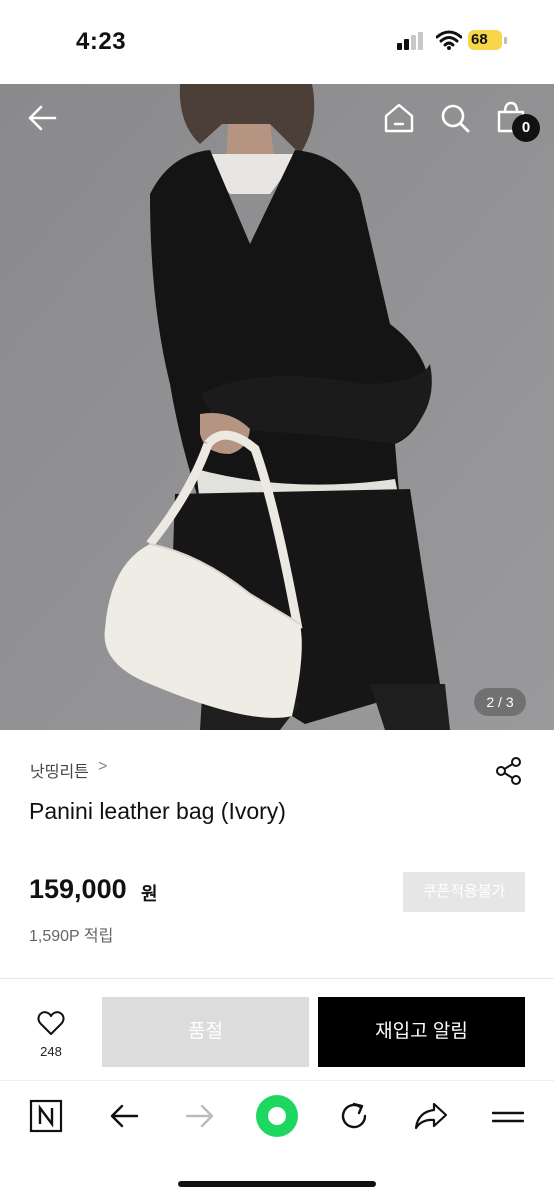 Image resolution: width=554 pixels, height=1201 pixels. What do you see at coordinates (277, 42) in the screenshot?
I see `status-bar: 4:23 68` at bounding box center [277, 42].